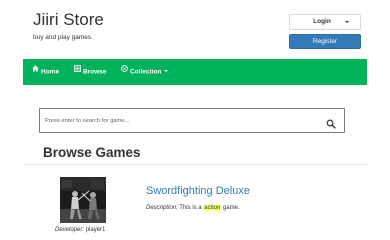 The image size is (390, 240). Describe the element at coordinates (162, 208) in the screenshot. I see `description-label: Description:` at that location.